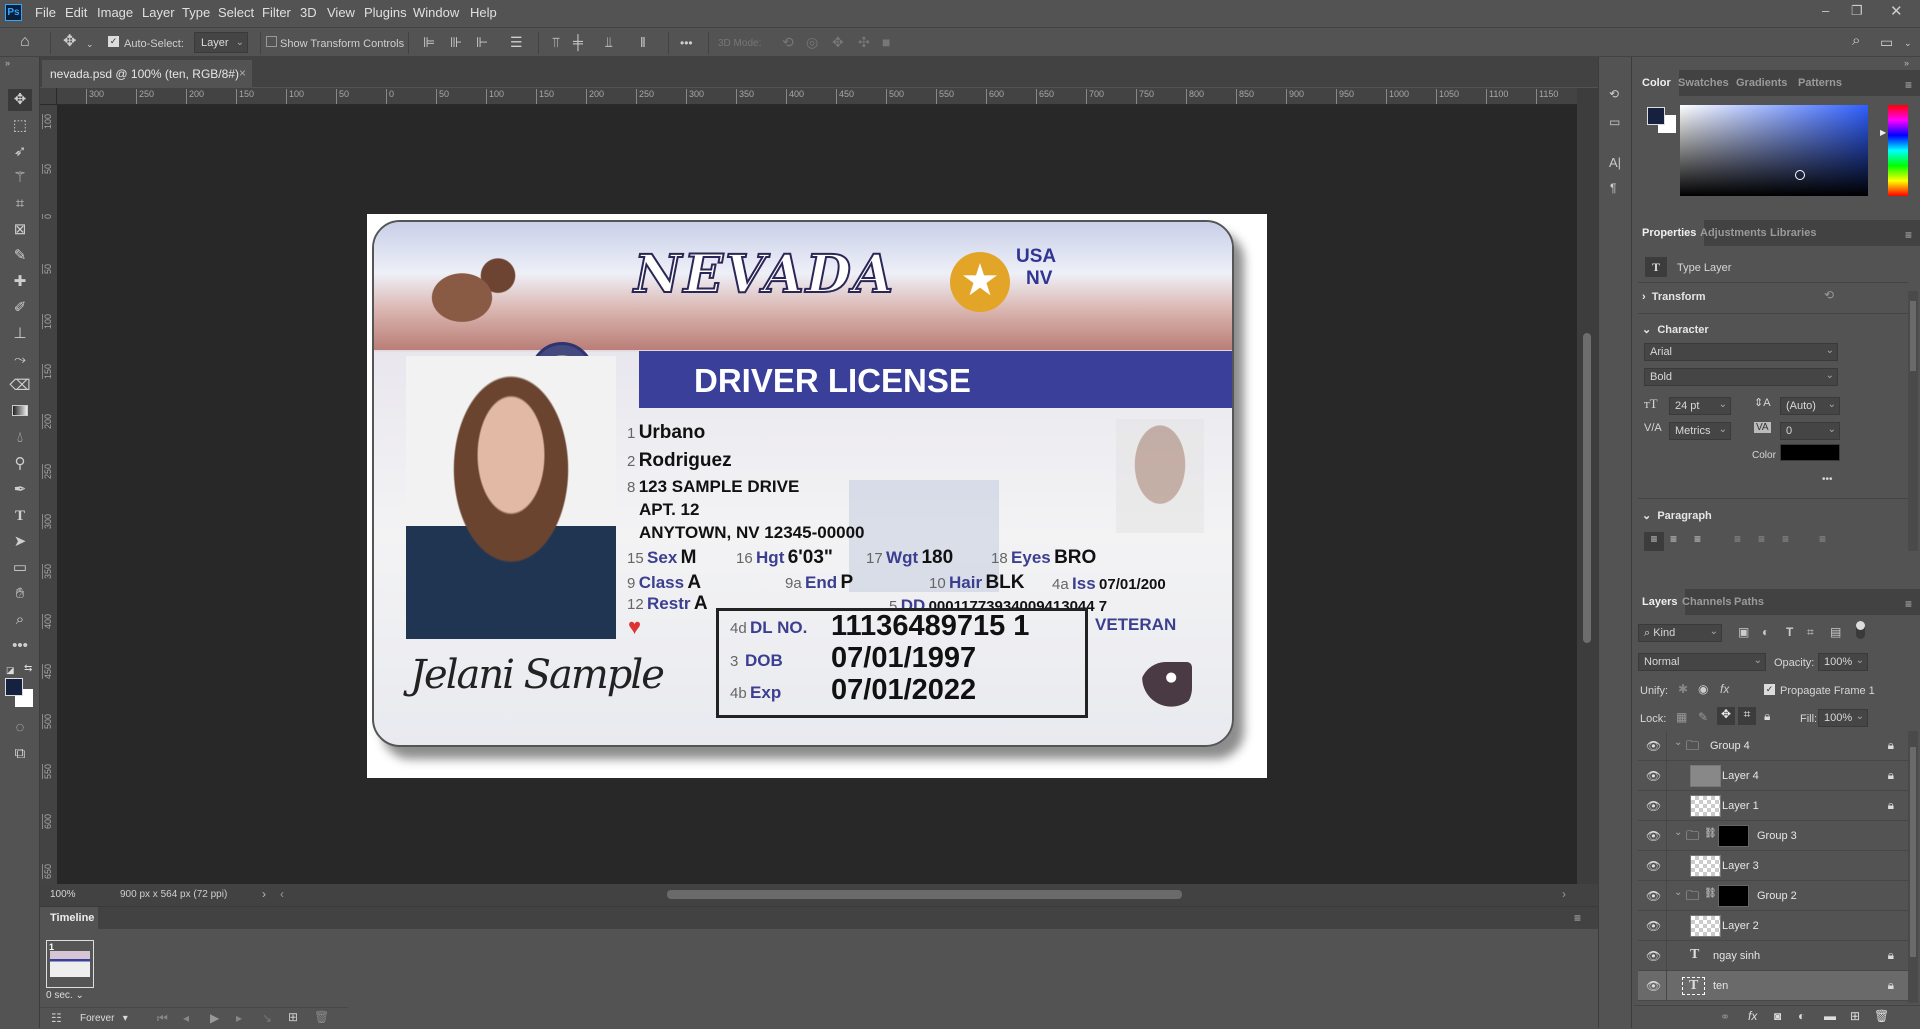 The width and height of the screenshot is (1920, 1029). What do you see at coordinates (609, 42) in the screenshot?
I see `align-bottom-icon: ⫫` at bounding box center [609, 42].